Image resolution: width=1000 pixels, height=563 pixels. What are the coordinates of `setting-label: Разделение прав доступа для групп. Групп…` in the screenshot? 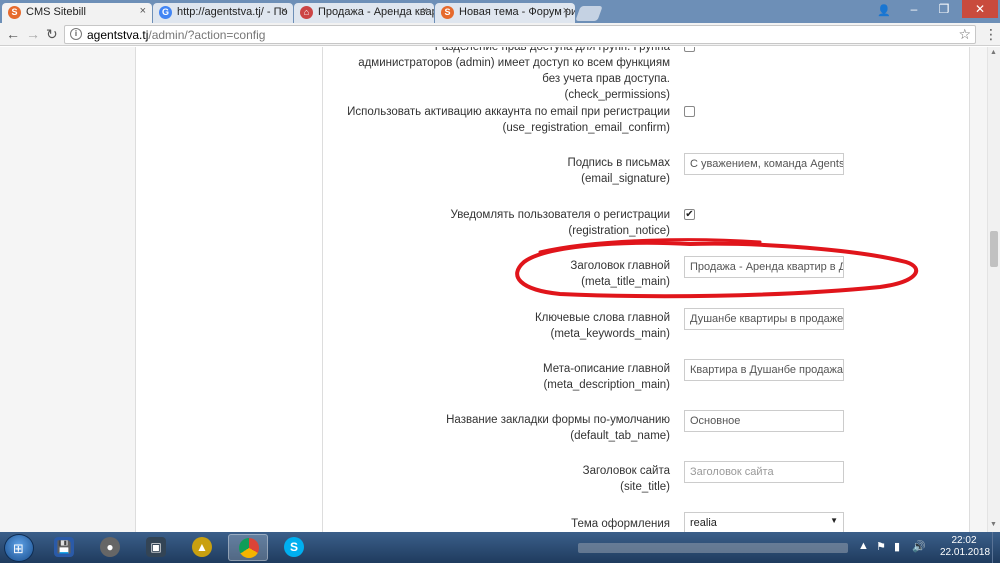 It's located at (514, 74).